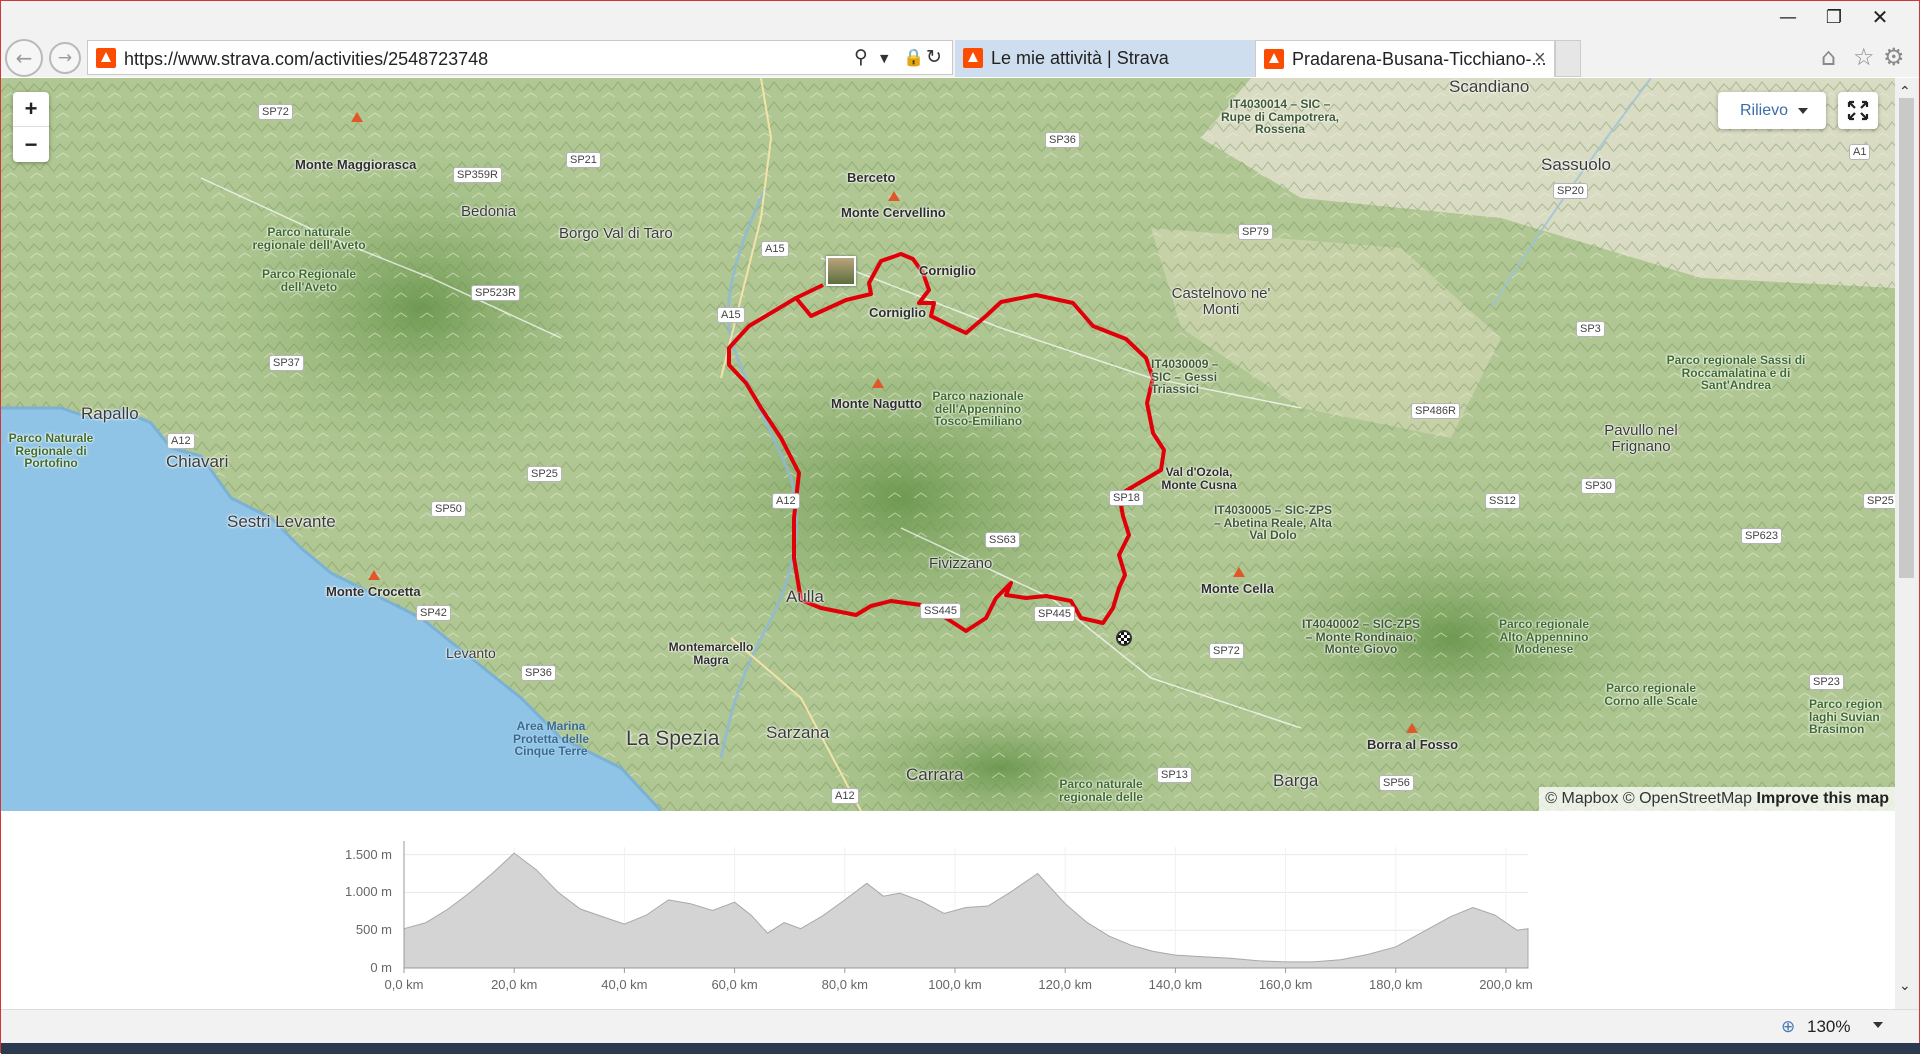 This screenshot has height=1054, width=1920. I want to click on town-label: Sestri Levante, so click(281, 521).